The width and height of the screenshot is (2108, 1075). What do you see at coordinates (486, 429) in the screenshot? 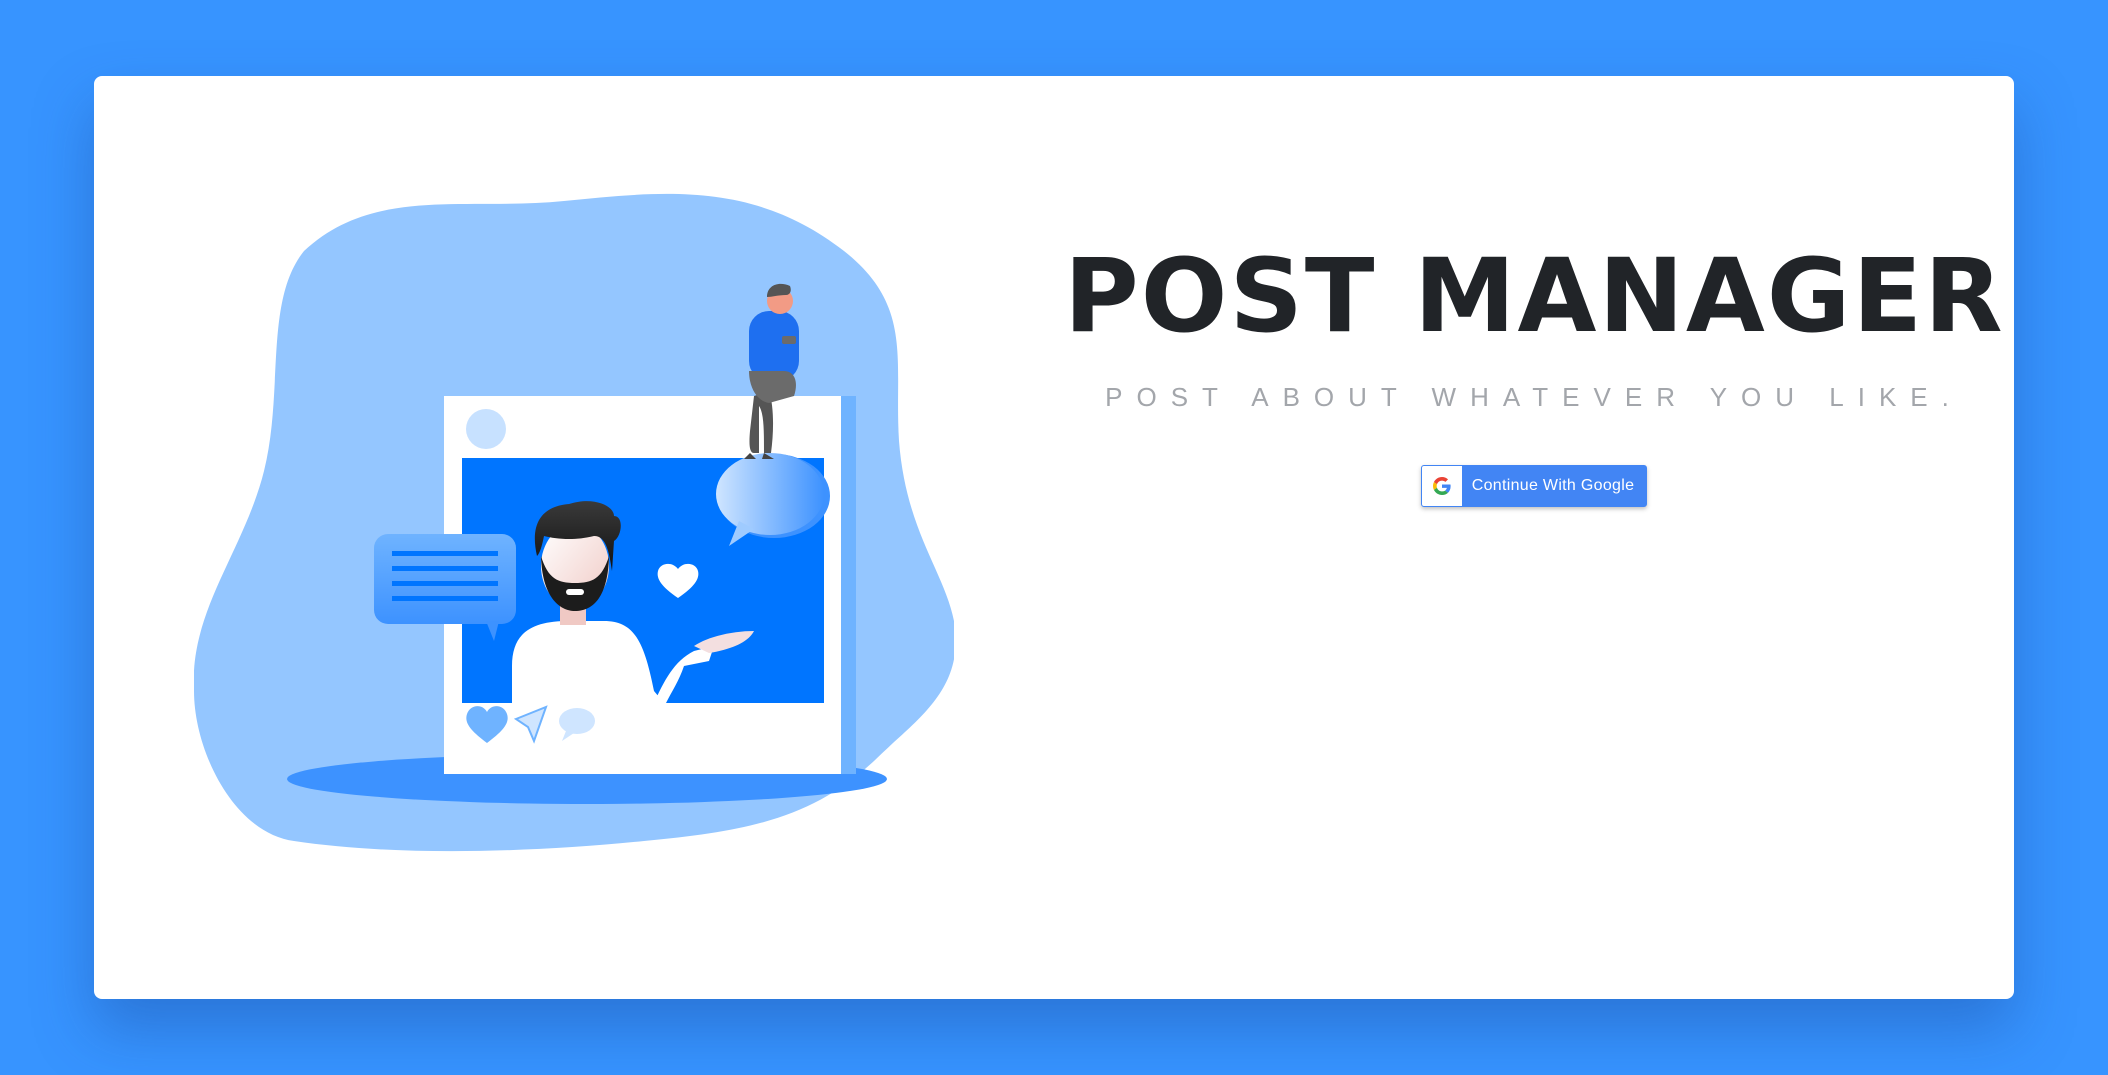
I see `post-avatar` at bounding box center [486, 429].